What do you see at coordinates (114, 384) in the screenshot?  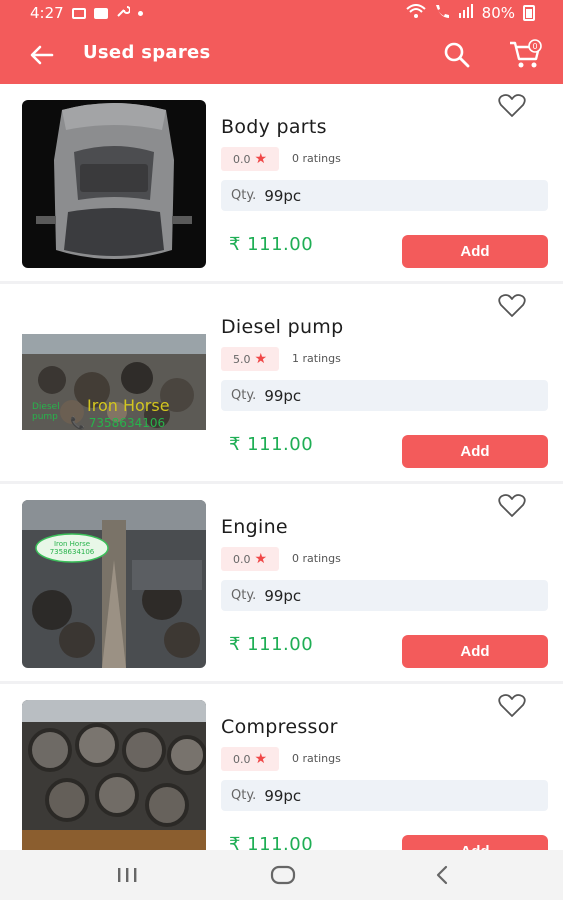 I see `product-image-diesel-pump: Diesel pump Iron Horse 📞 7358634106` at bounding box center [114, 384].